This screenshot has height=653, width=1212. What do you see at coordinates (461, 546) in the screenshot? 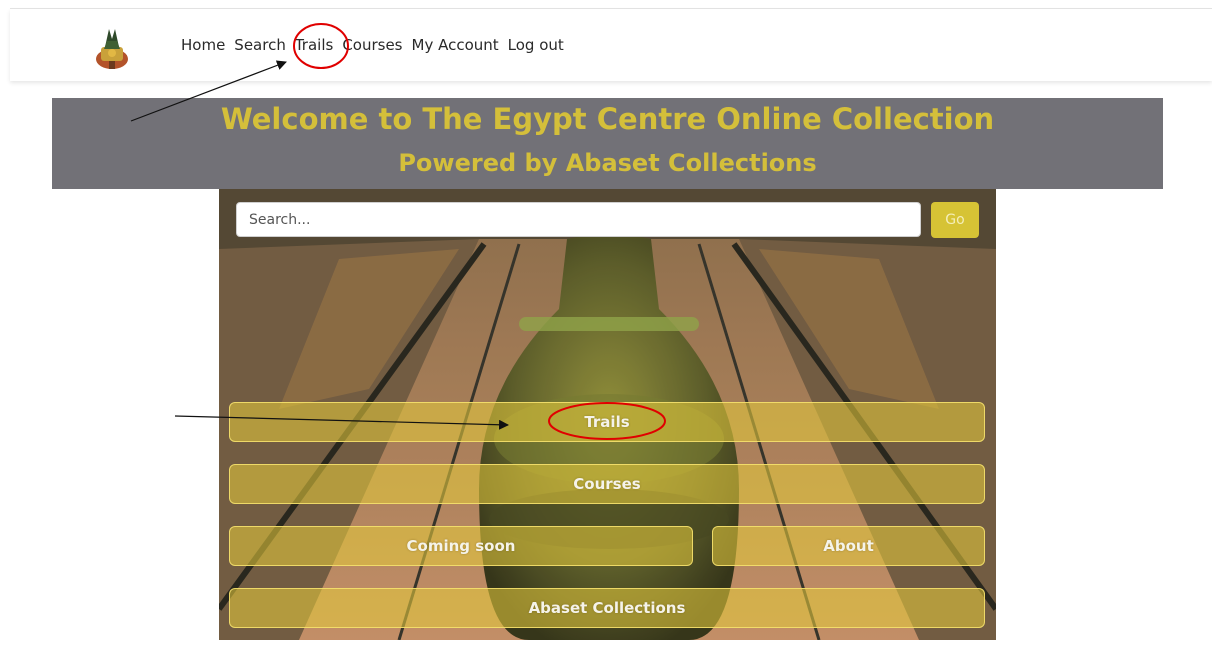
I see `coming-soon-button: Coming soon` at bounding box center [461, 546].